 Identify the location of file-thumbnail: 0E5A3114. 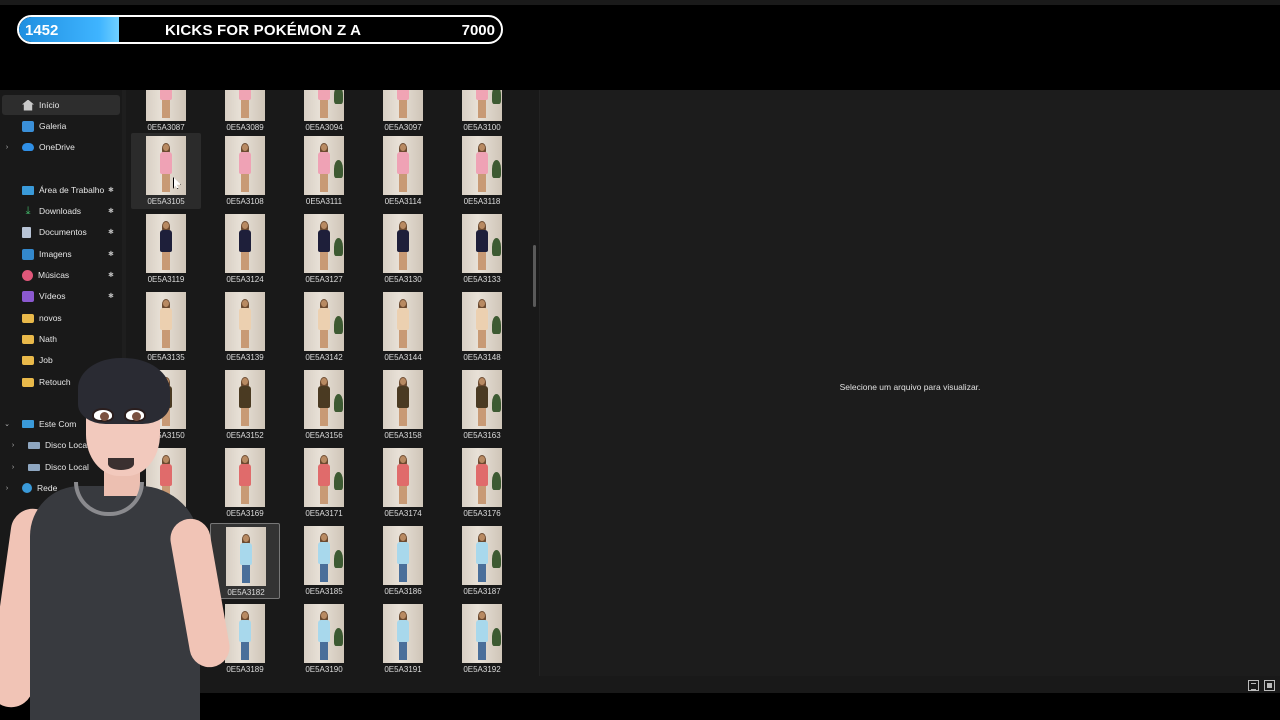
(403, 171).